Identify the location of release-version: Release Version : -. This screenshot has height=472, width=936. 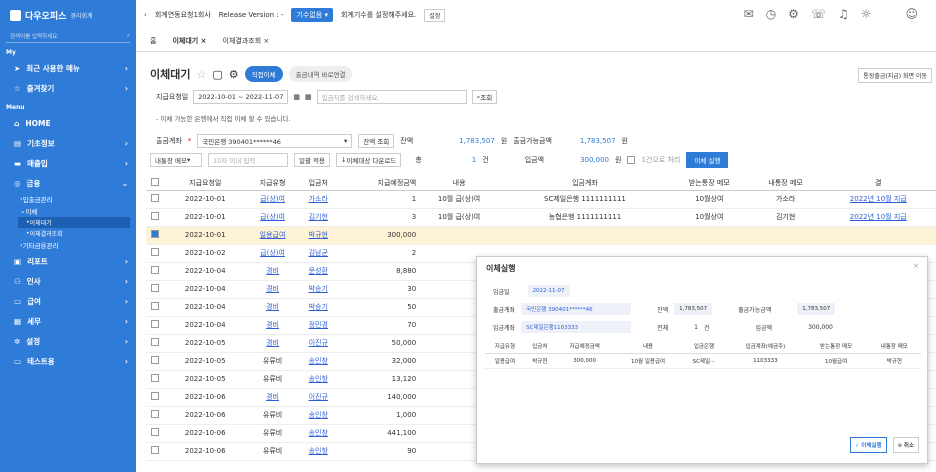
(251, 15).